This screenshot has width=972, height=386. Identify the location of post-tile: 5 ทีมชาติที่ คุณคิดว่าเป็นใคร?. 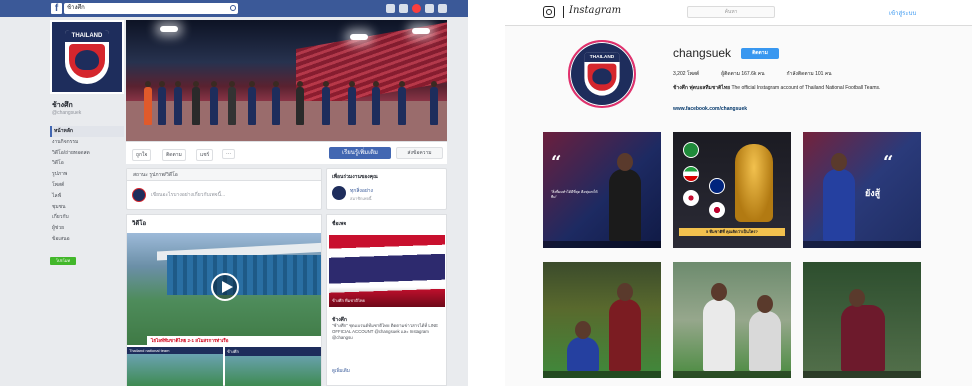
(732, 190).